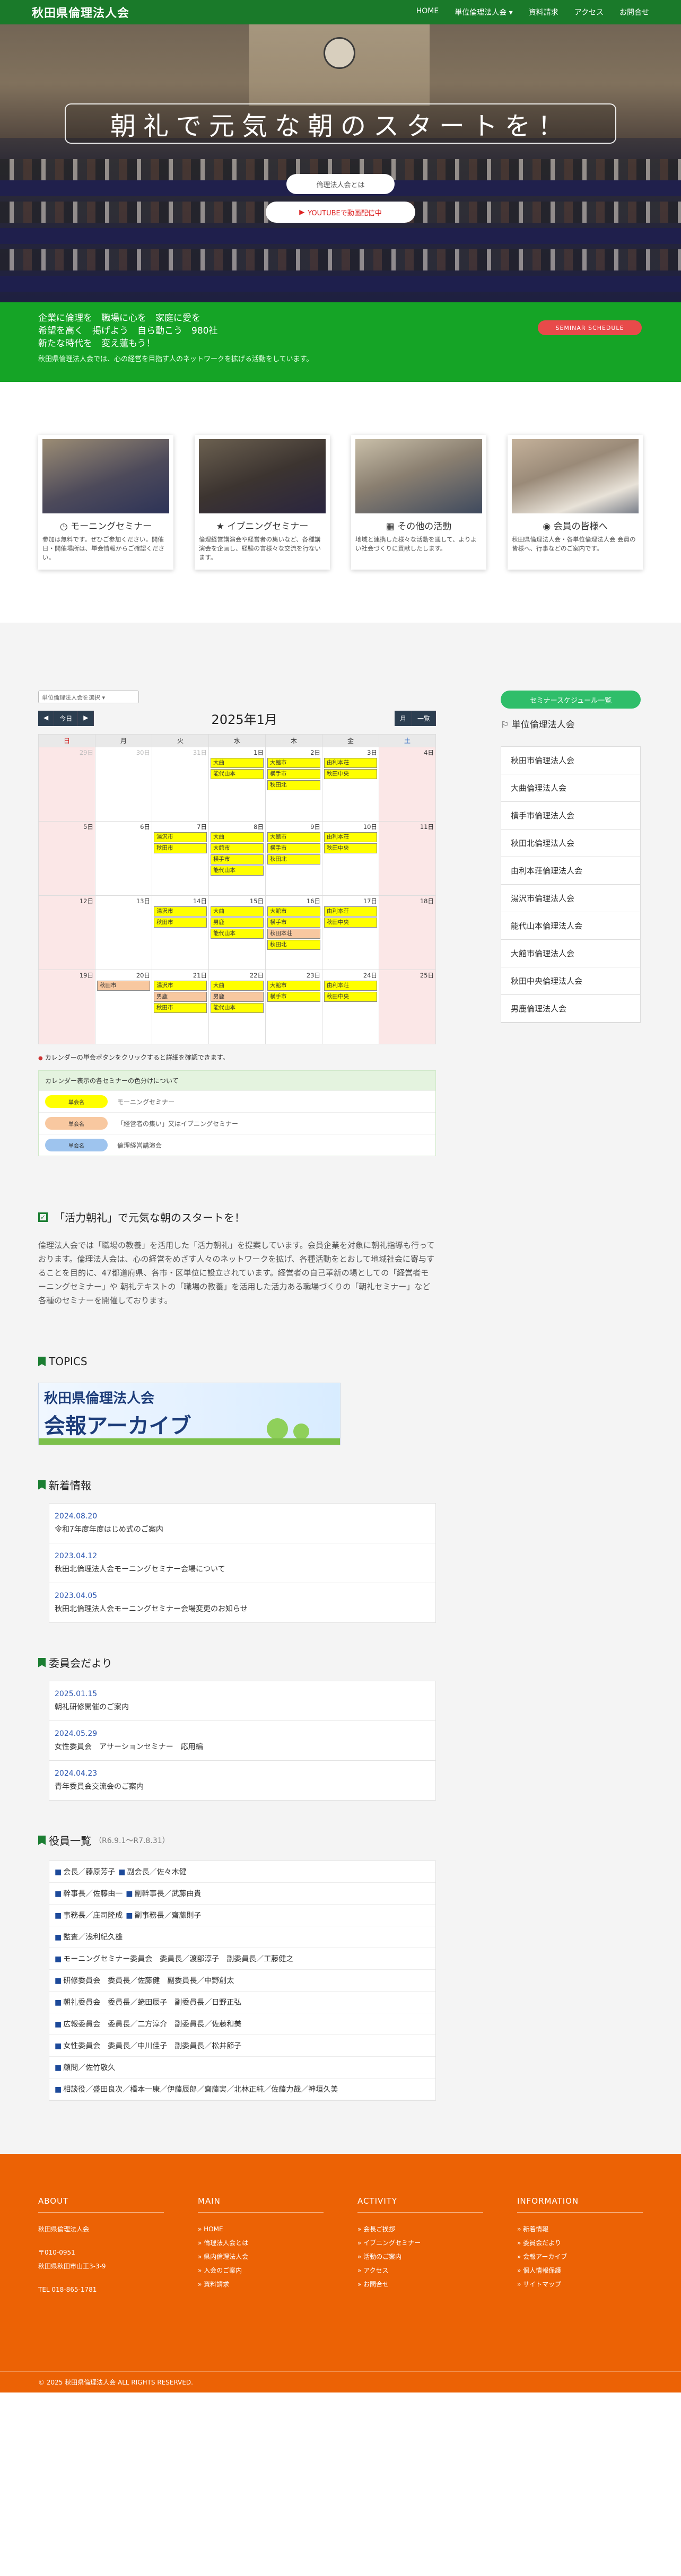 Image resolution: width=681 pixels, height=2576 pixels. Describe the element at coordinates (570, 898) in the screenshot. I see `unit-list-item: 湯沢市倫理法人会` at that location.